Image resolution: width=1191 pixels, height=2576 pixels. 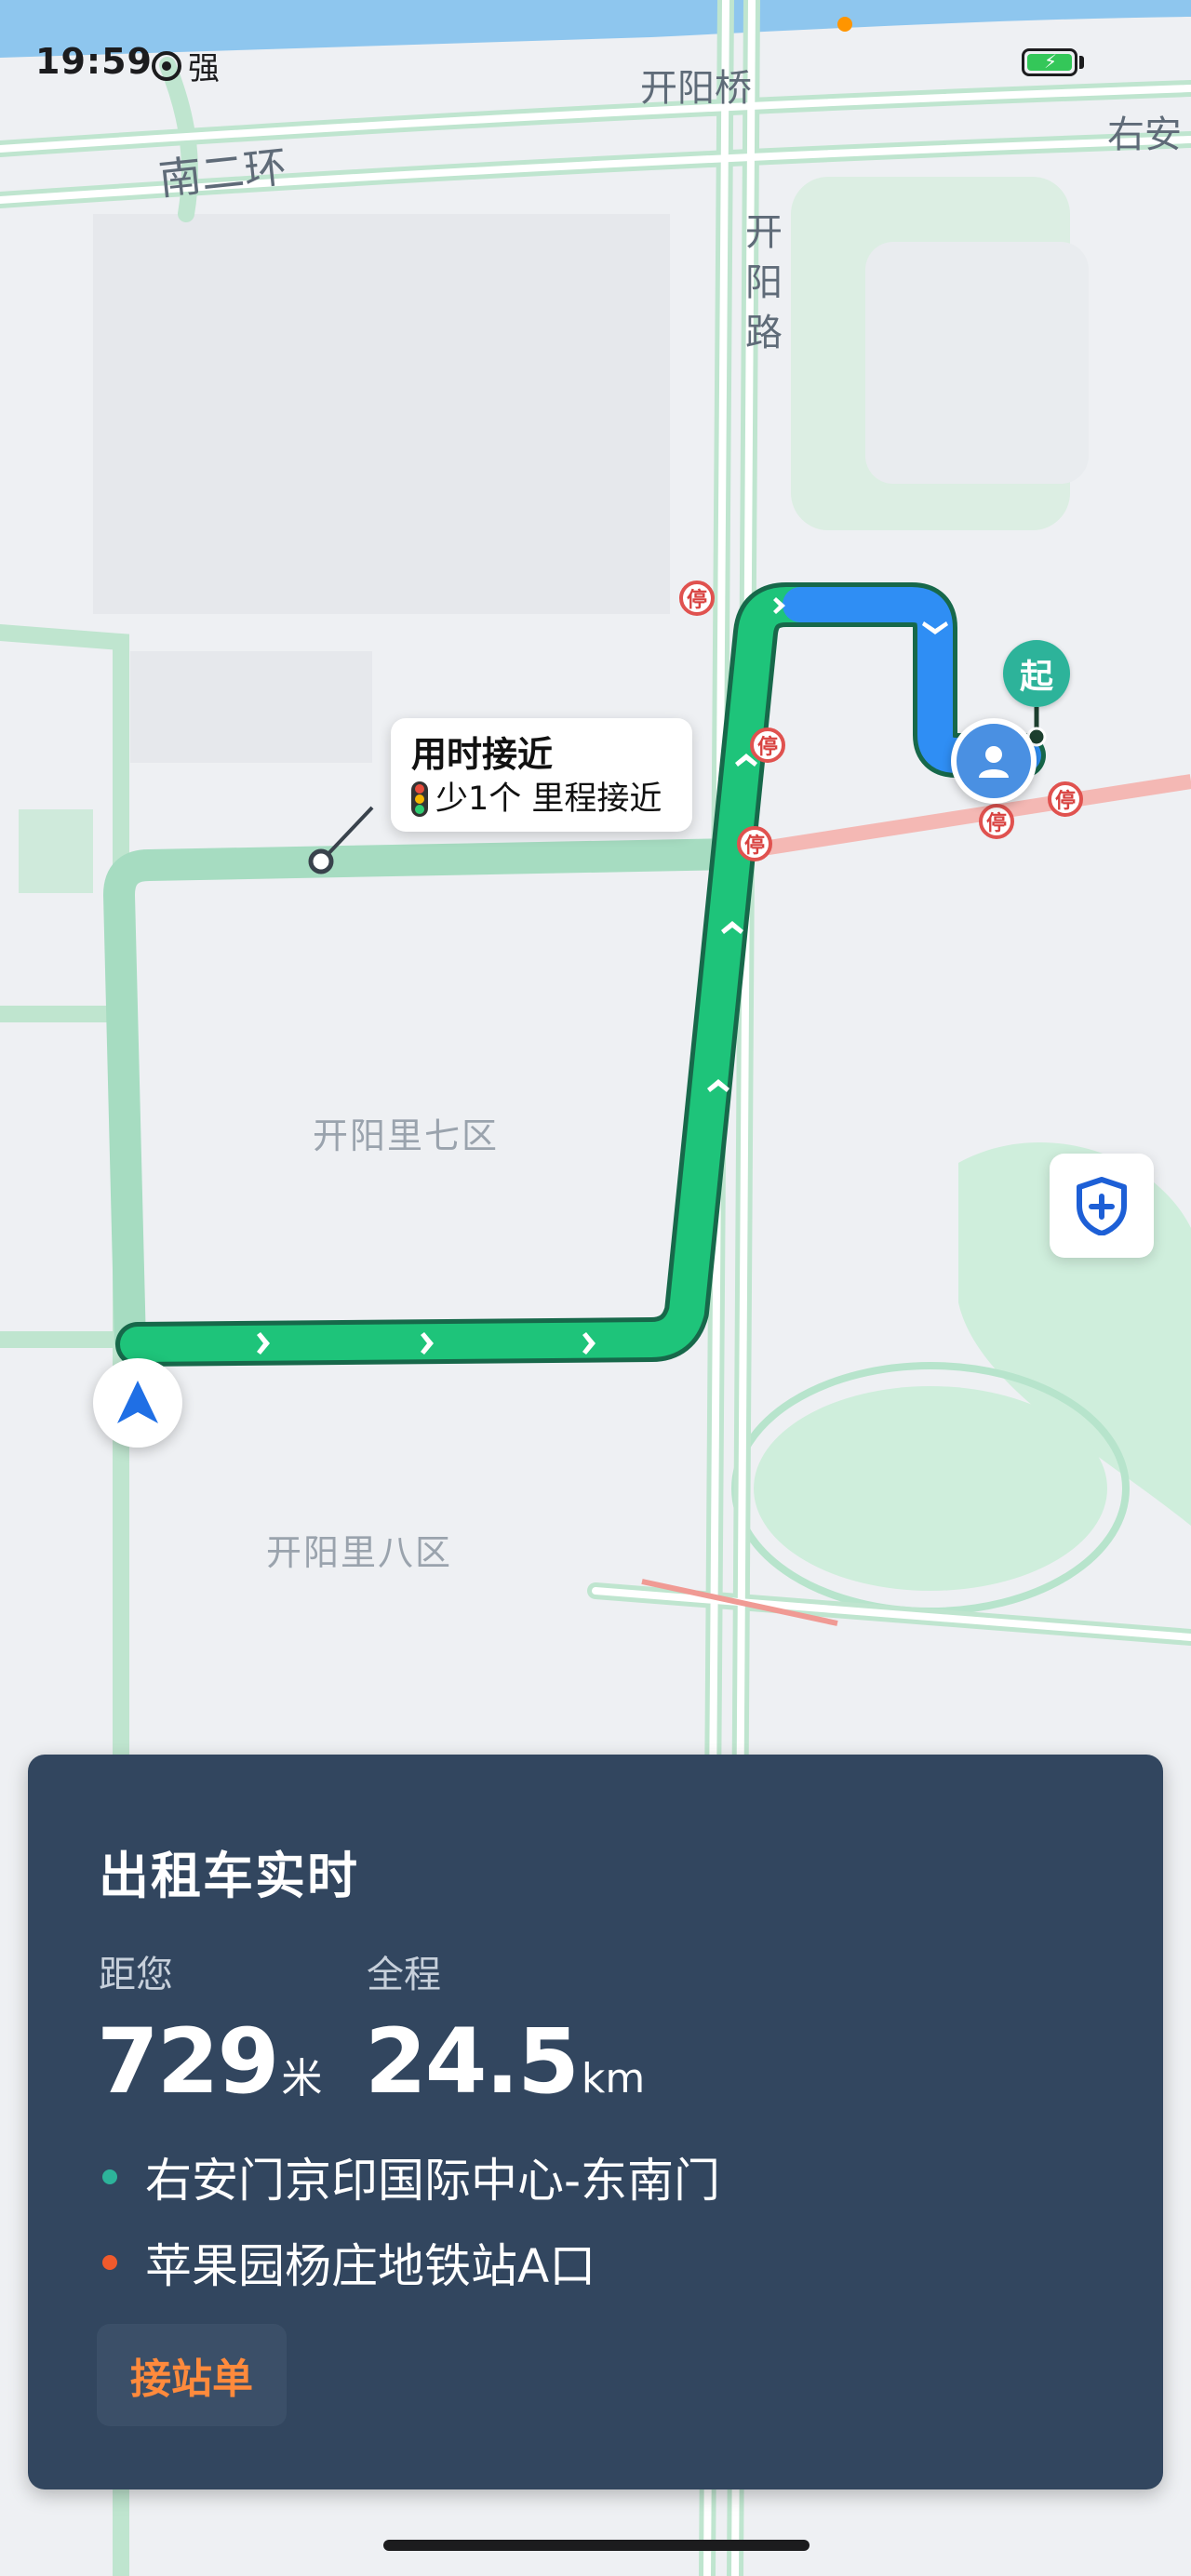 What do you see at coordinates (482, 754) in the screenshot?
I see `route-bubble-title: 用时接近` at bounding box center [482, 754].